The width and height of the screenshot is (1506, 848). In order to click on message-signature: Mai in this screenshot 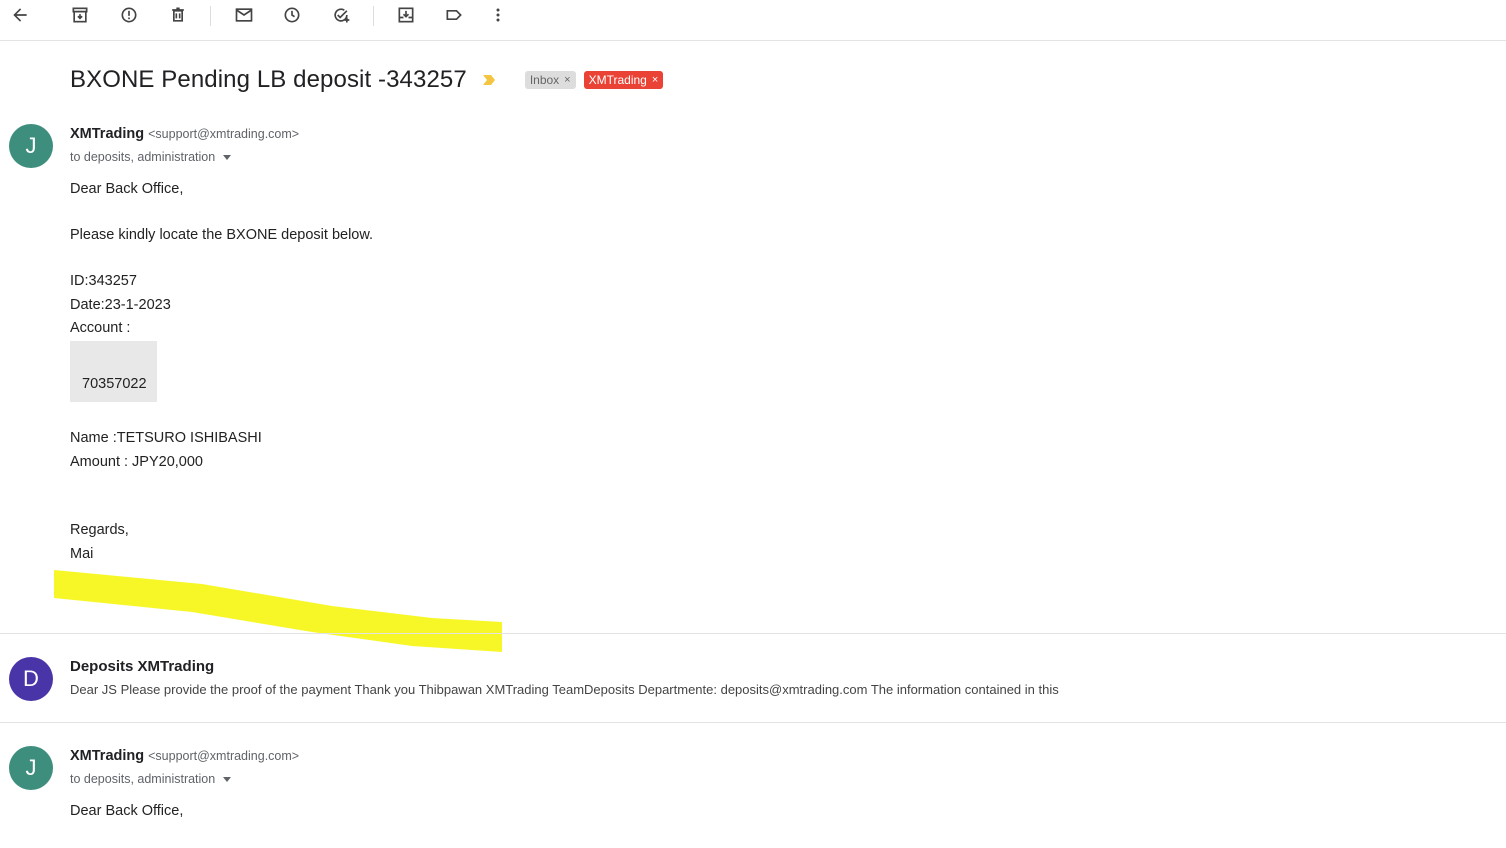, I will do `click(82, 554)`.